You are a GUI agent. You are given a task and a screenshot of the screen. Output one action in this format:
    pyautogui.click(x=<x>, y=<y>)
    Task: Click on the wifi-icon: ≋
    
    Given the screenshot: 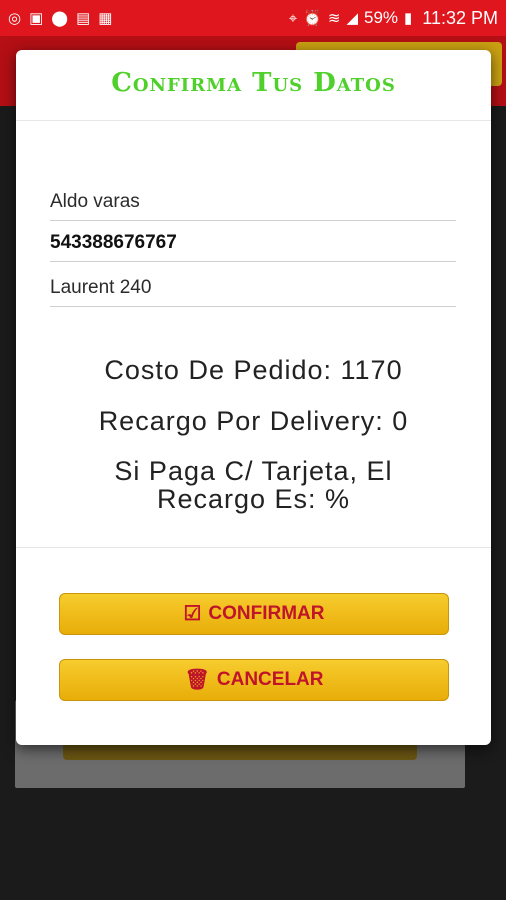 What is the action you would take?
    pyautogui.click(x=334, y=18)
    